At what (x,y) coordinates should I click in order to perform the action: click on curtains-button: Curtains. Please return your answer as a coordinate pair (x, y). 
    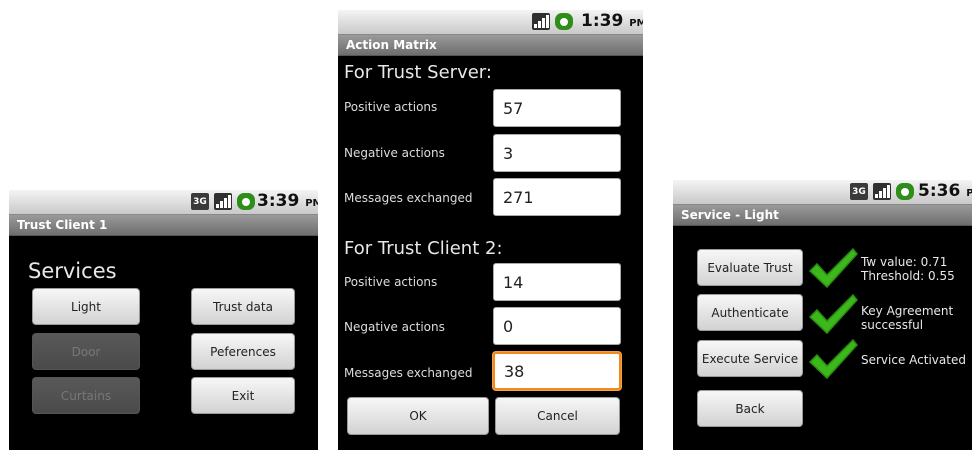
    Looking at the image, I should click on (86, 395).